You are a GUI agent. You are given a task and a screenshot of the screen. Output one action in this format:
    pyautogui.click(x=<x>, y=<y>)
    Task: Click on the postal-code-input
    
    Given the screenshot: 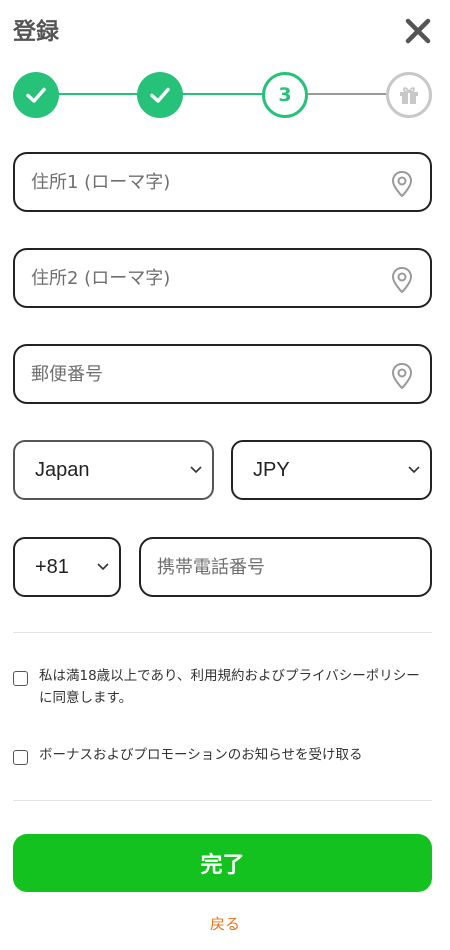 What is the action you would take?
    pyautogui.click(x=201, y=374)
    